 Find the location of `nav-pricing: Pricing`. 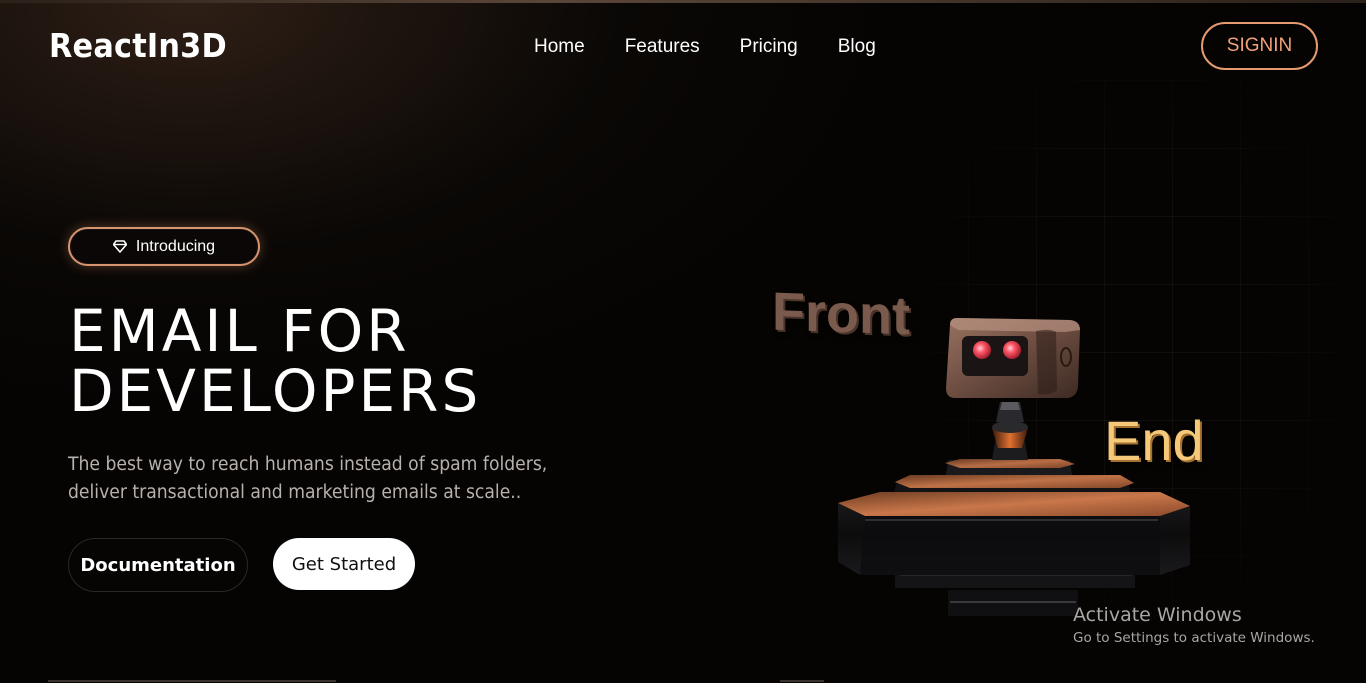

nav-pricing: Pricing is located at coordinates (769, 47).